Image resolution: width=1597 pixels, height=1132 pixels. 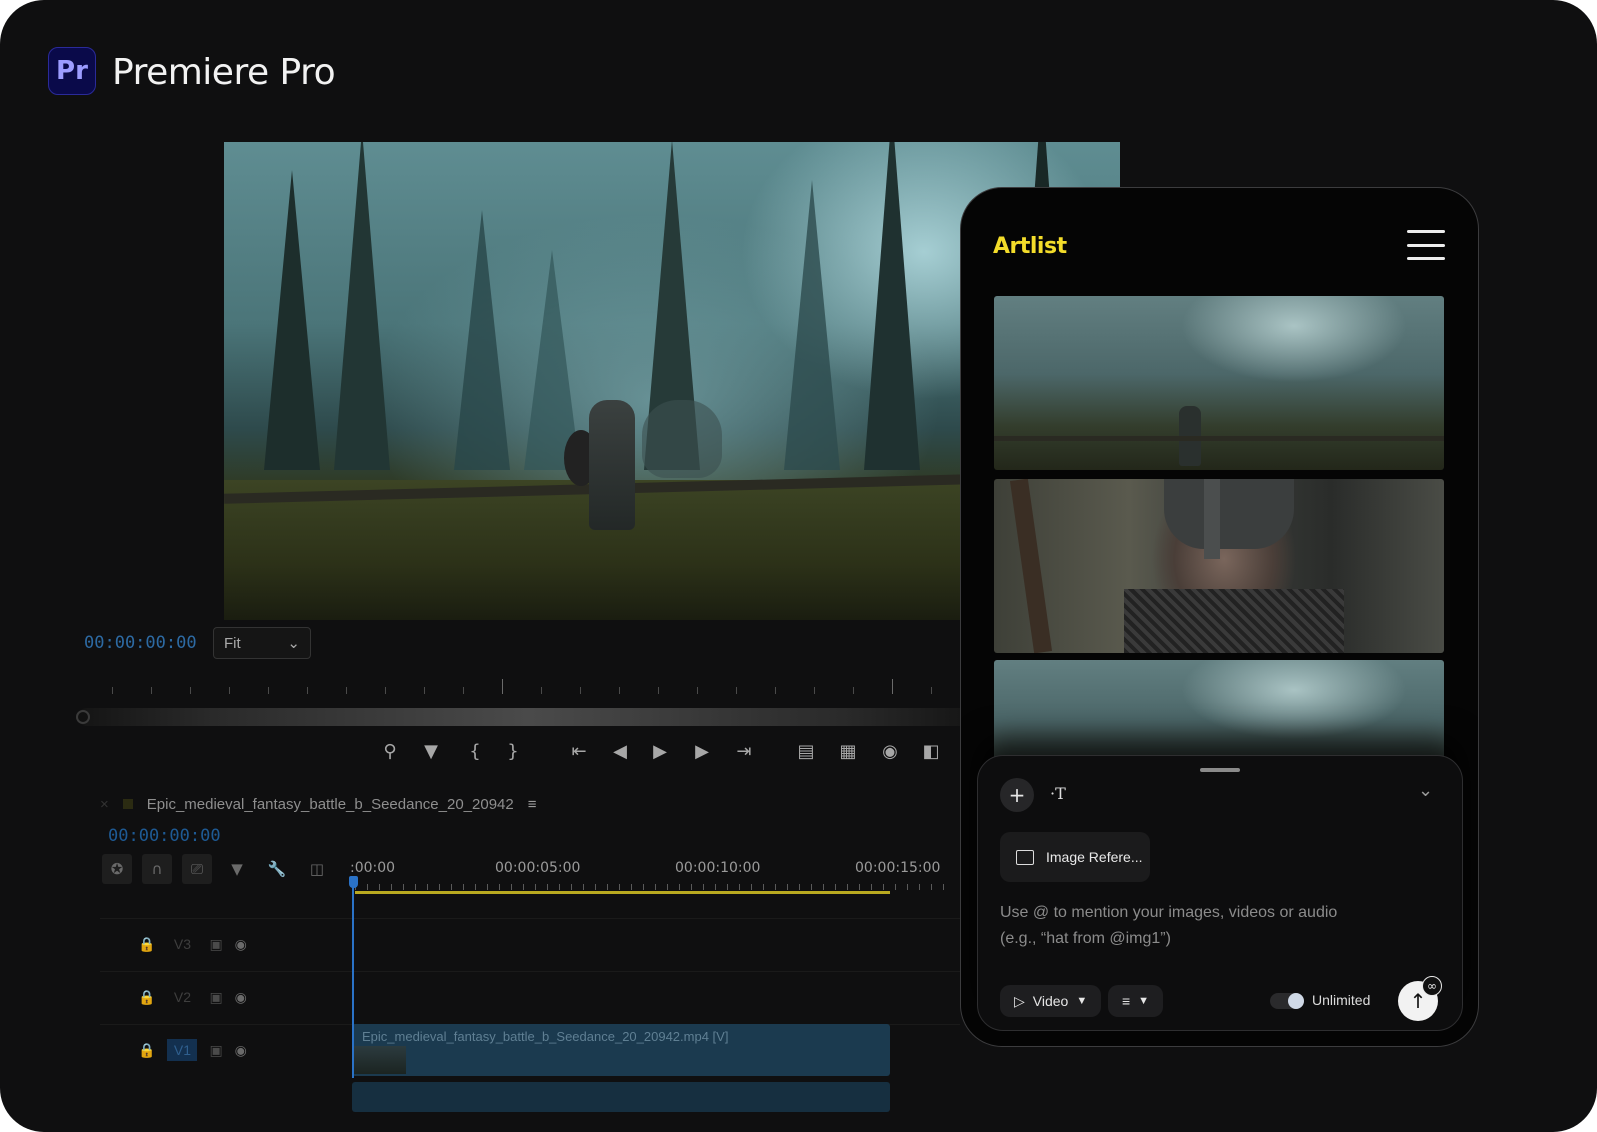 What do you see at coordinates (1051, 1001) in the screenshot?
I see `mode-select: ▷ Video ▼` at bounding box center [1051, 1001].